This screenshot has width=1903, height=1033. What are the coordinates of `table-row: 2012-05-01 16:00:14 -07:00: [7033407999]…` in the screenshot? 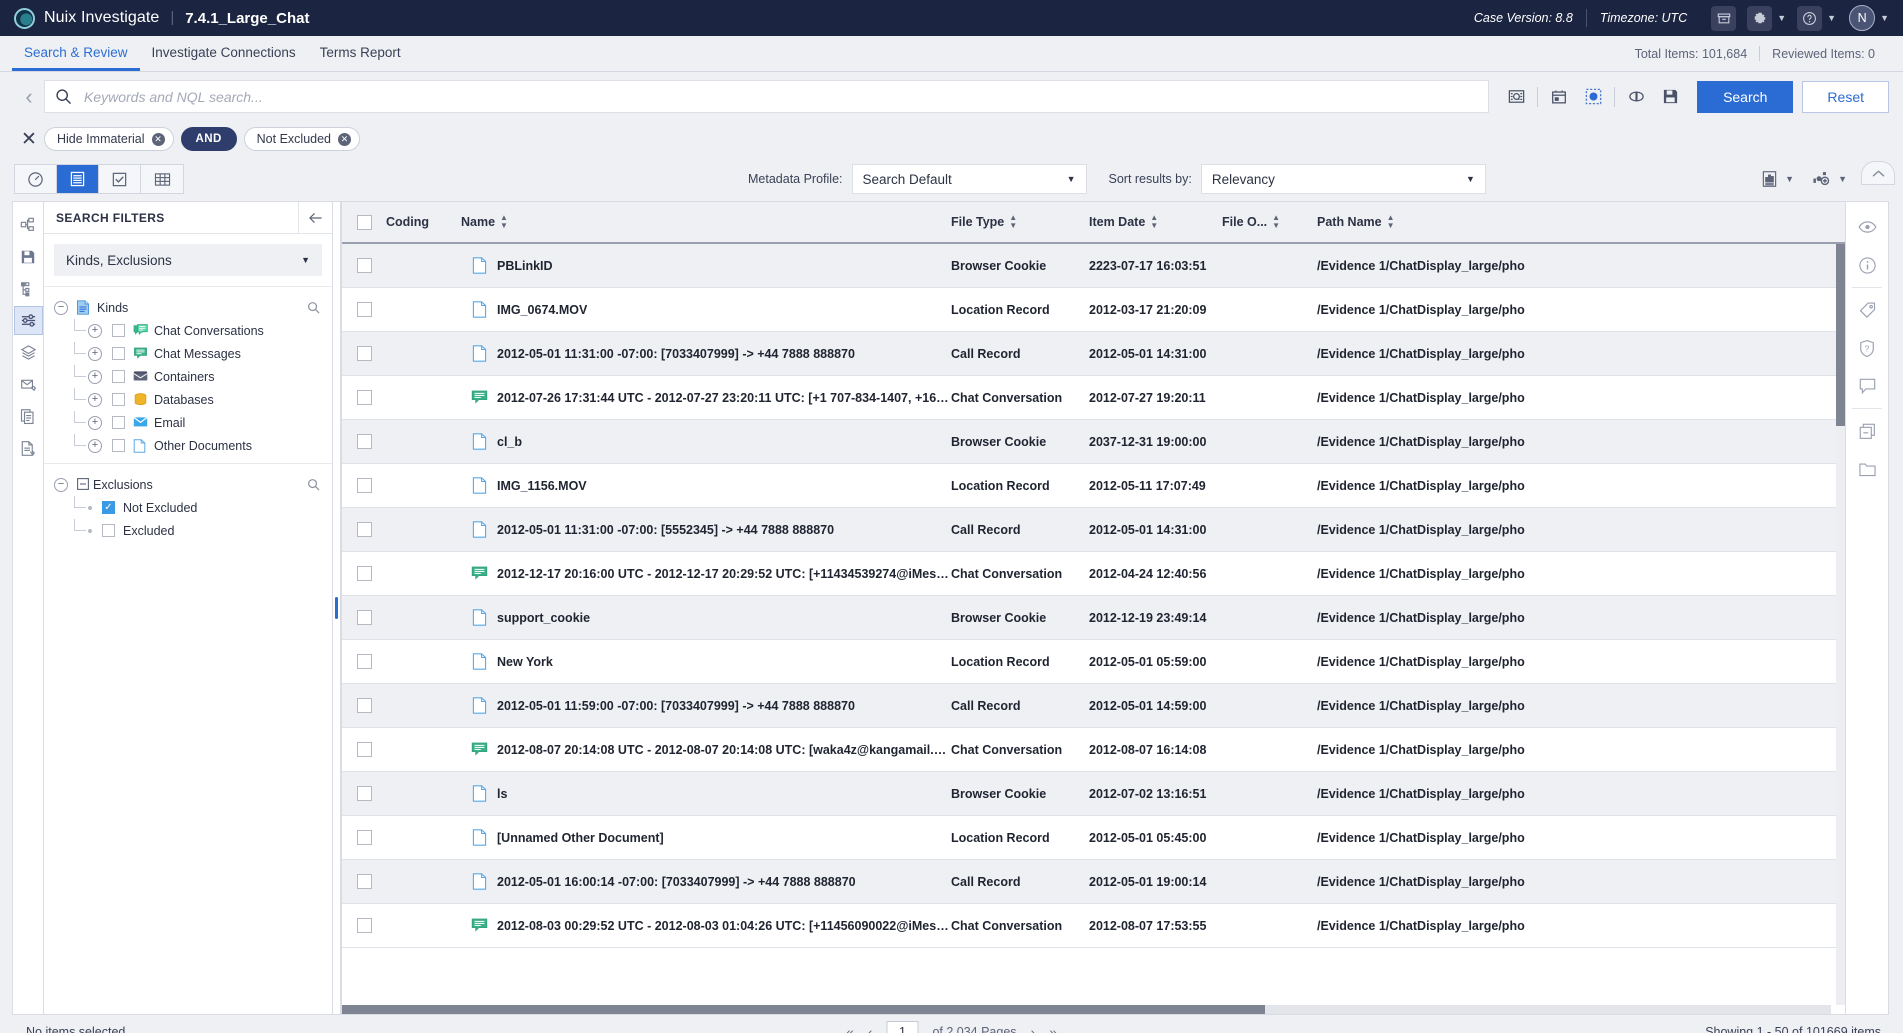 It's located at (1093, 882).